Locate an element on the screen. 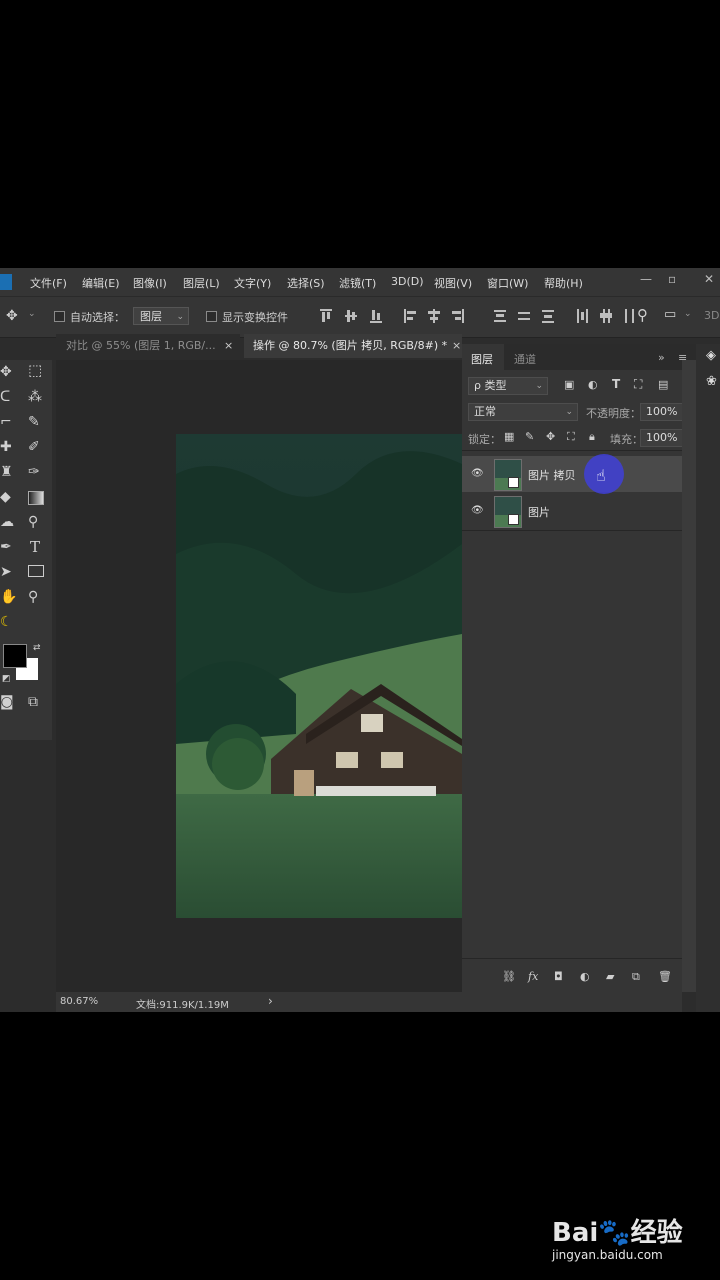 The width and height of the screenshot is (720, 1280). menu-edit: 编辑(E) is located at coordinates (101, 283).